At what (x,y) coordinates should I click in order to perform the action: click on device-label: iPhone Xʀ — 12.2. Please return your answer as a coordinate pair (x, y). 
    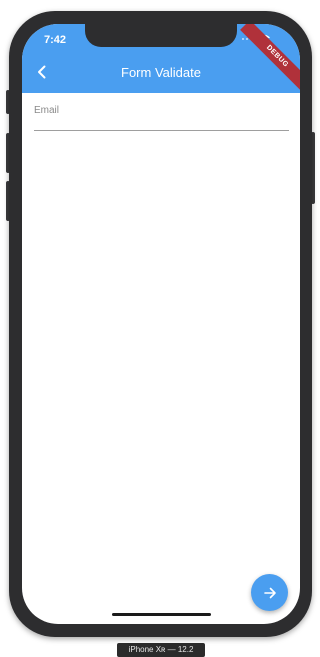
    Looking at the image, I should click on (161, 650).